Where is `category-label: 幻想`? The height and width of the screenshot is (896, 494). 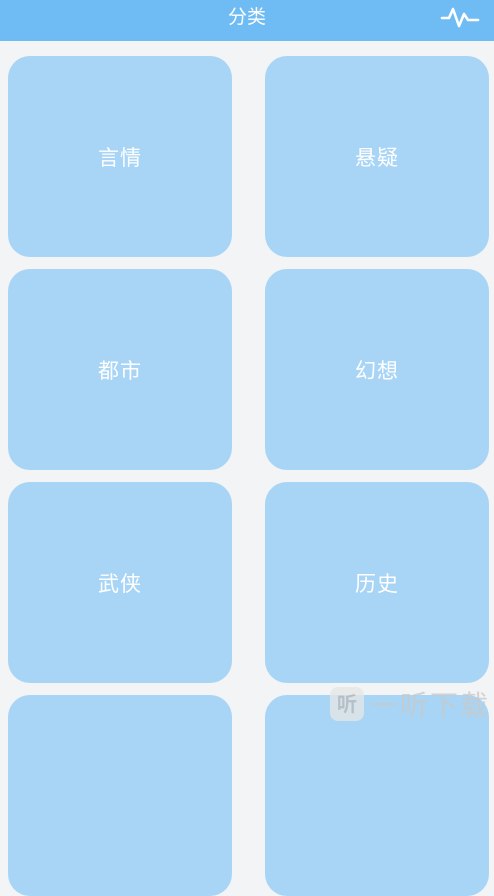 category-label: 幻想 is located at coordinates (377, 370).